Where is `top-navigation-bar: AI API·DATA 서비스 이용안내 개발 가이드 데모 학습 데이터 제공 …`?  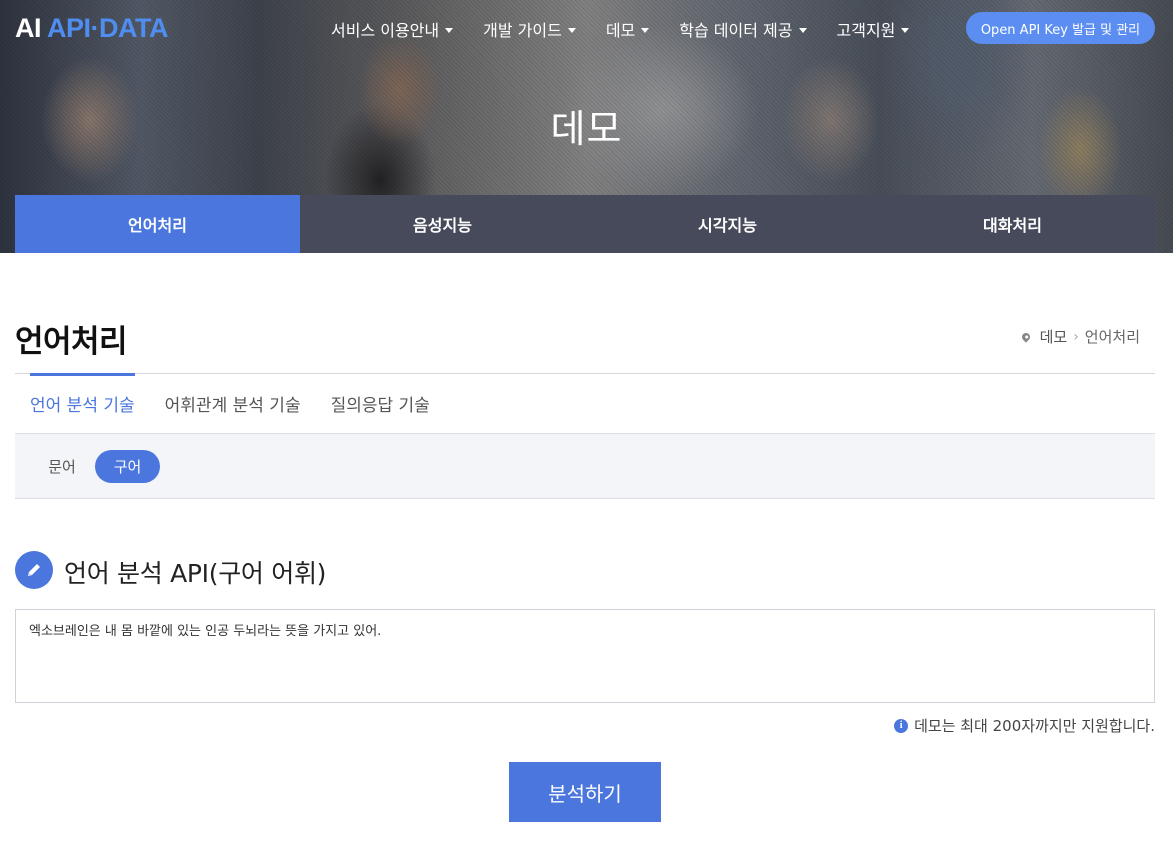 top-navigation-bar: AI API·DATA 서비스 이용안내 개발 가이드 데모 학습 데이터 제공 … is located at coordinates (586, 28).